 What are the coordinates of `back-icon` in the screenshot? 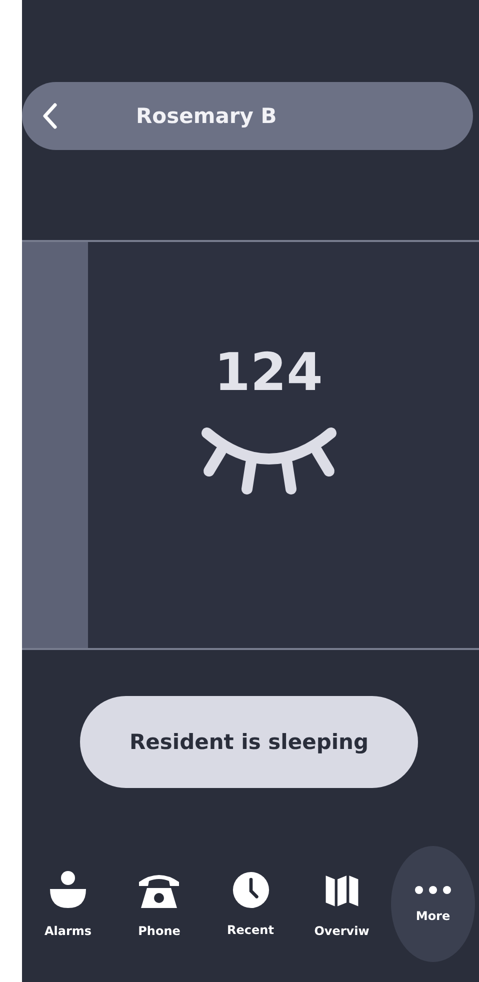 It's located at (50, 116).